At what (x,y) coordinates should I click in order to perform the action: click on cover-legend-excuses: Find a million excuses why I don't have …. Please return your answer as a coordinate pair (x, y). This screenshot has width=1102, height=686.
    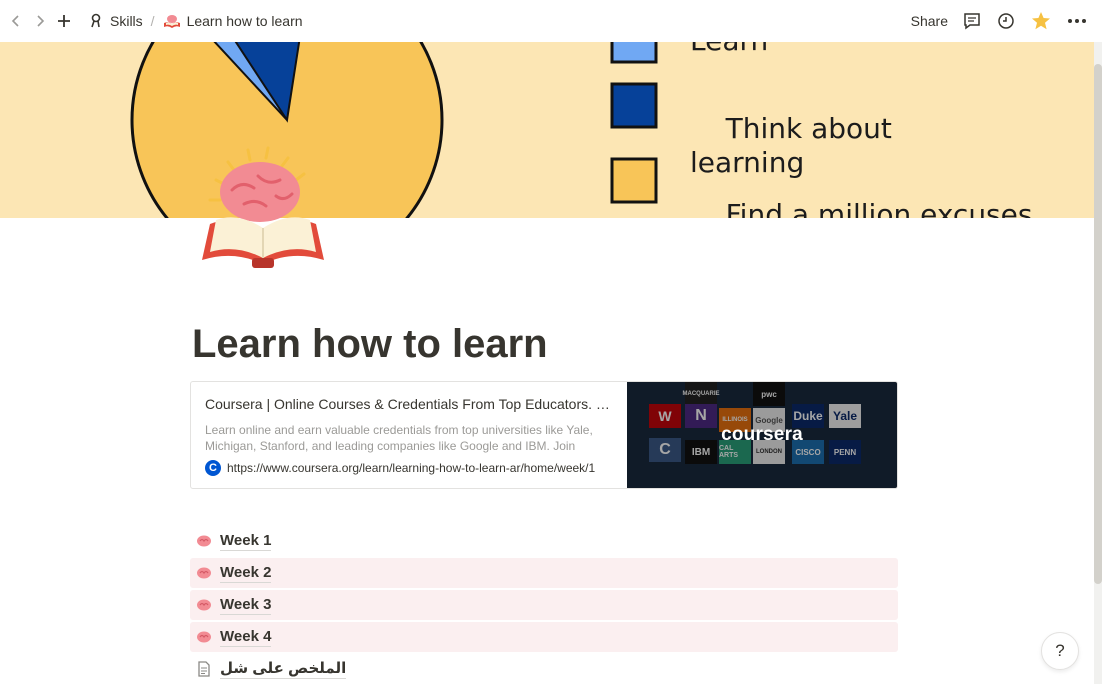
    Looking at the image, I should click on (861, 191).